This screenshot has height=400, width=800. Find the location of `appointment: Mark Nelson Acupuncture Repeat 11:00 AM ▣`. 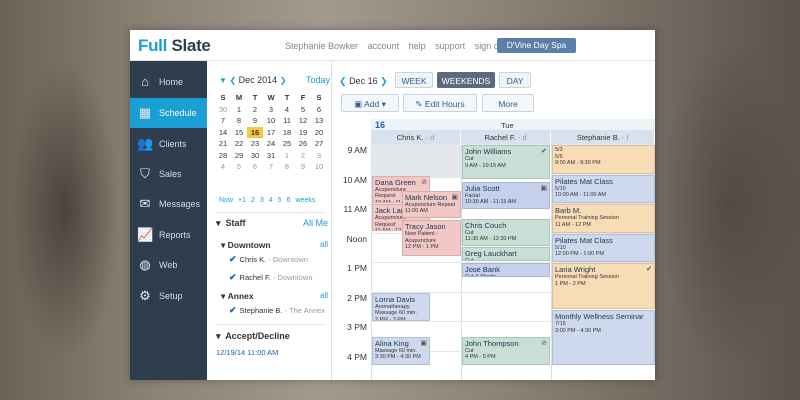

appointment: Mark Nelson Acupuncture Repeat 11:00 AM ▣ is located at coordinates (431, 204).